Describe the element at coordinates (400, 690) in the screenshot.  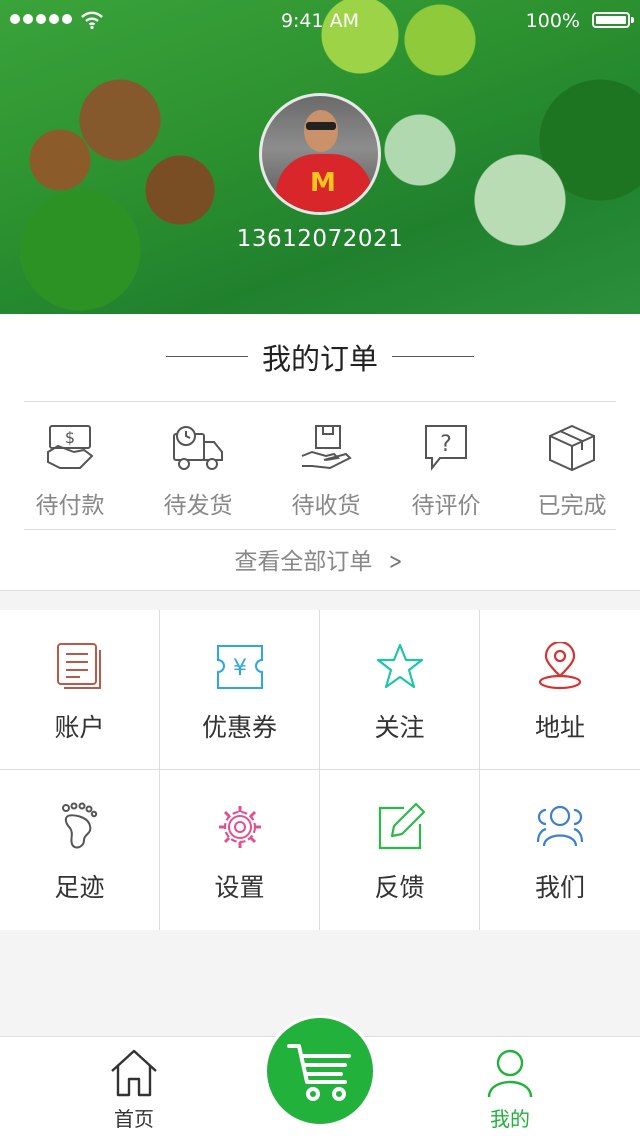
I see `menu-item-follow: 关注` at that location.